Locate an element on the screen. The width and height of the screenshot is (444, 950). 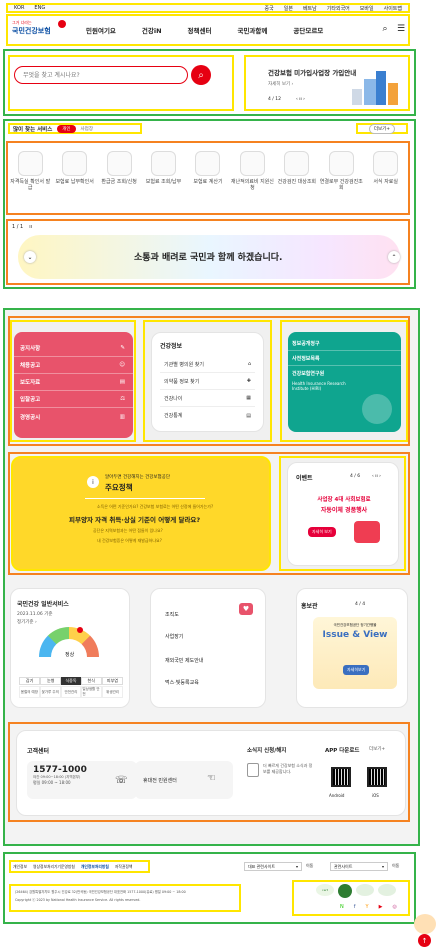
nav-together: 국민과함께 is located at coordinates (252, 30).